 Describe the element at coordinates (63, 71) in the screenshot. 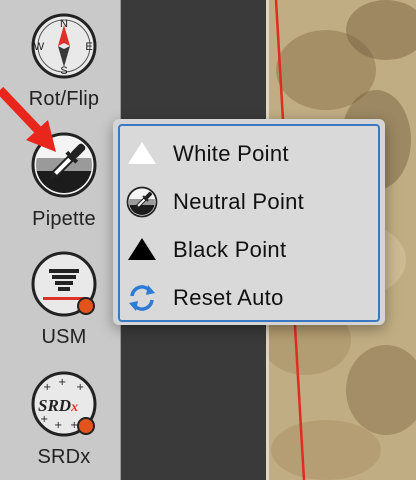

I see `compass-s-label: S` at that location.